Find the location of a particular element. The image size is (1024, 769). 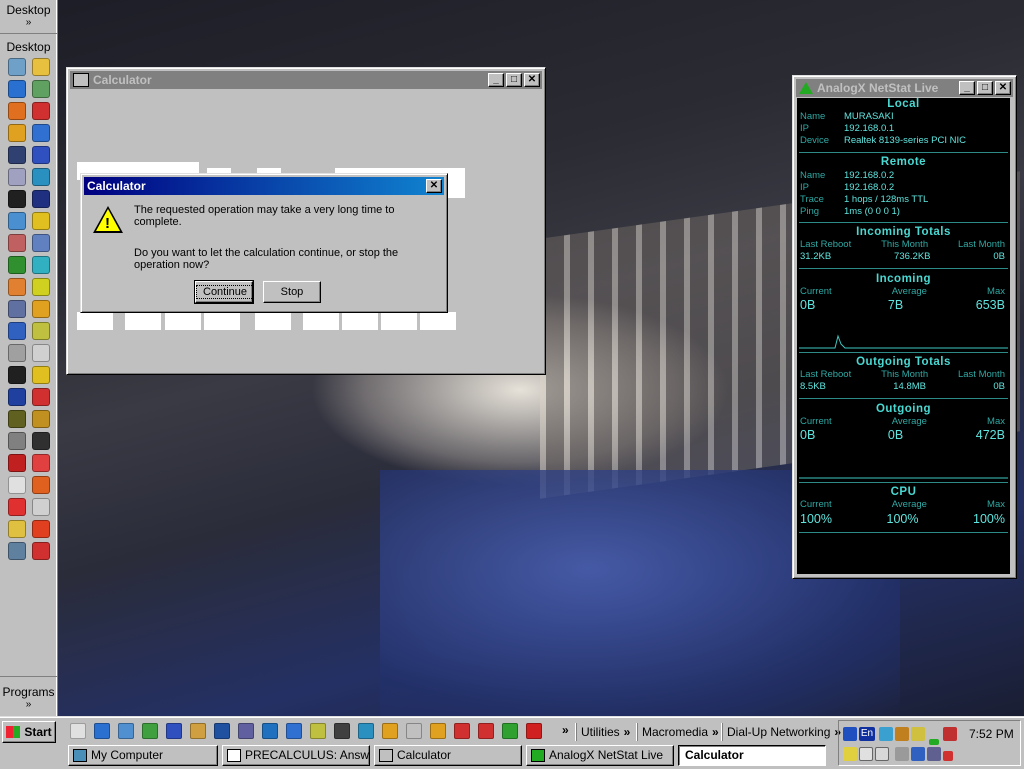

task-my-computer: My Computer is located at coordinates (143, 755).